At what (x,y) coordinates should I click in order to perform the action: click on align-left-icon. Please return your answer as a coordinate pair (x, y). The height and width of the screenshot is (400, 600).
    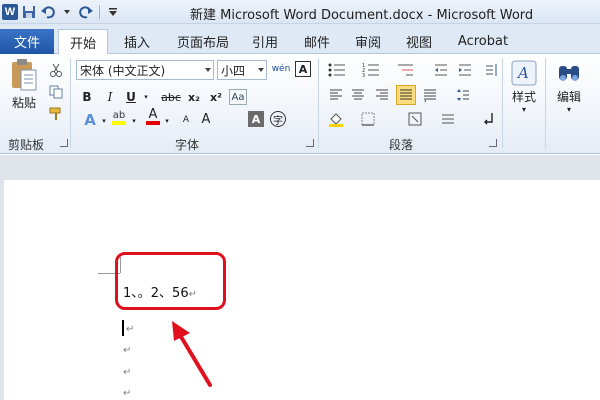
    Looking at the image, I should click on (336, 95).